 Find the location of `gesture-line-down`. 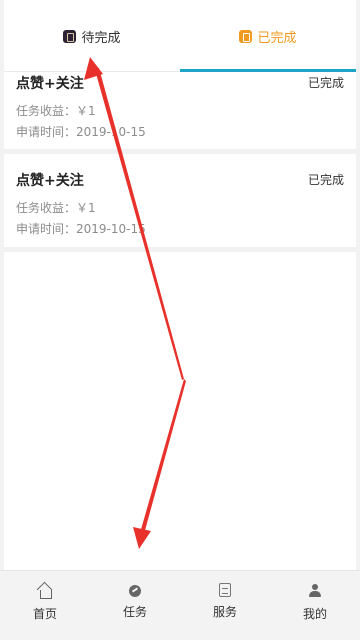

gesture-line-down is located at coordinates (163, 456).